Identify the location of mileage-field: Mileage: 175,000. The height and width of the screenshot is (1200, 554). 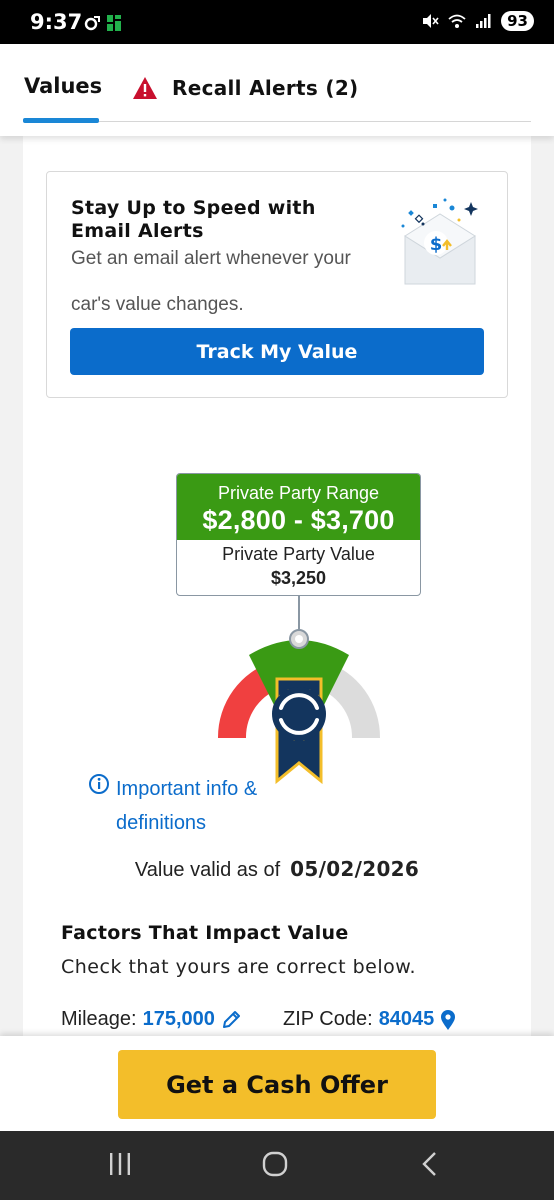
(151, 1019).